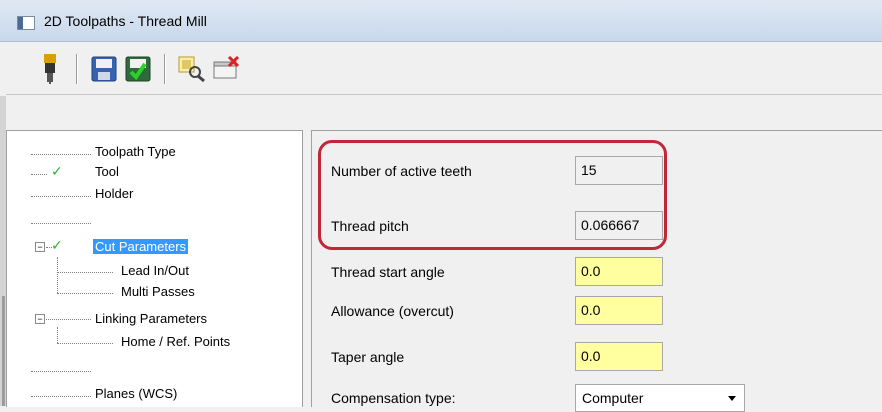 The image size is (882, 412). What do you see at coordinates (125, 21) in the screenshot?
I see `window-title: 2D Toolpaths - Thread Mill` at bounding box center [125, 21].